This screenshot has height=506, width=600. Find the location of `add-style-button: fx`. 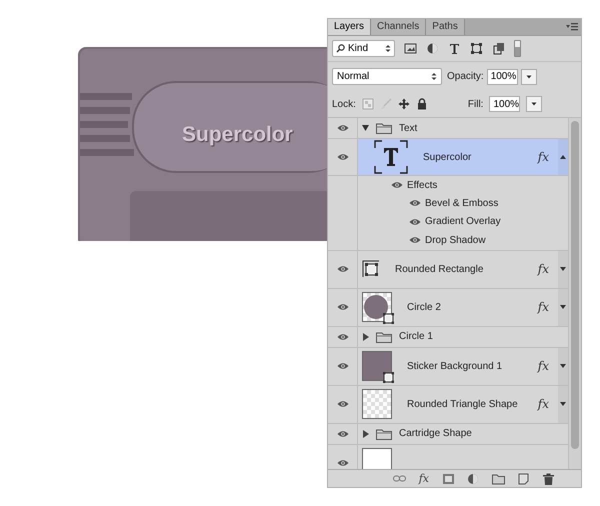

add-style-button: fx is located at coordinates (424, 479).